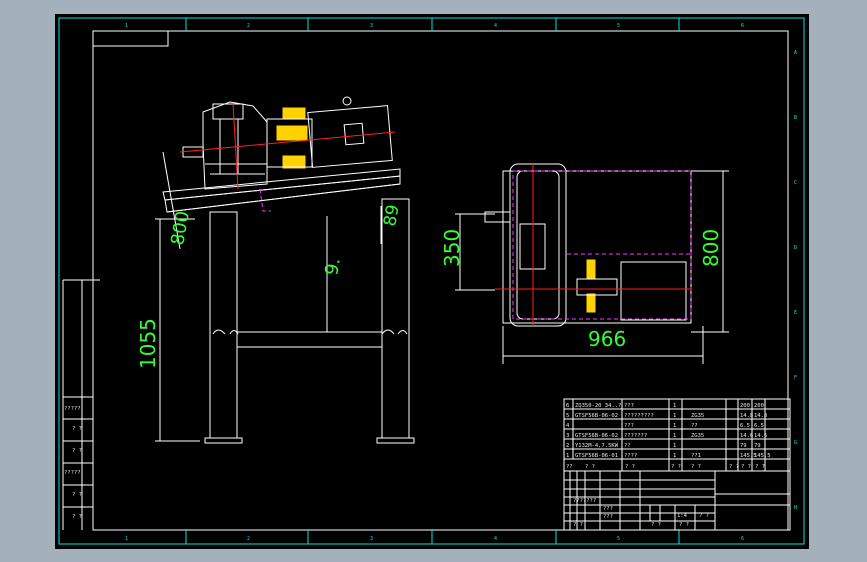  I want to click on bom-w2-4: 6.5, so click(759, 426).